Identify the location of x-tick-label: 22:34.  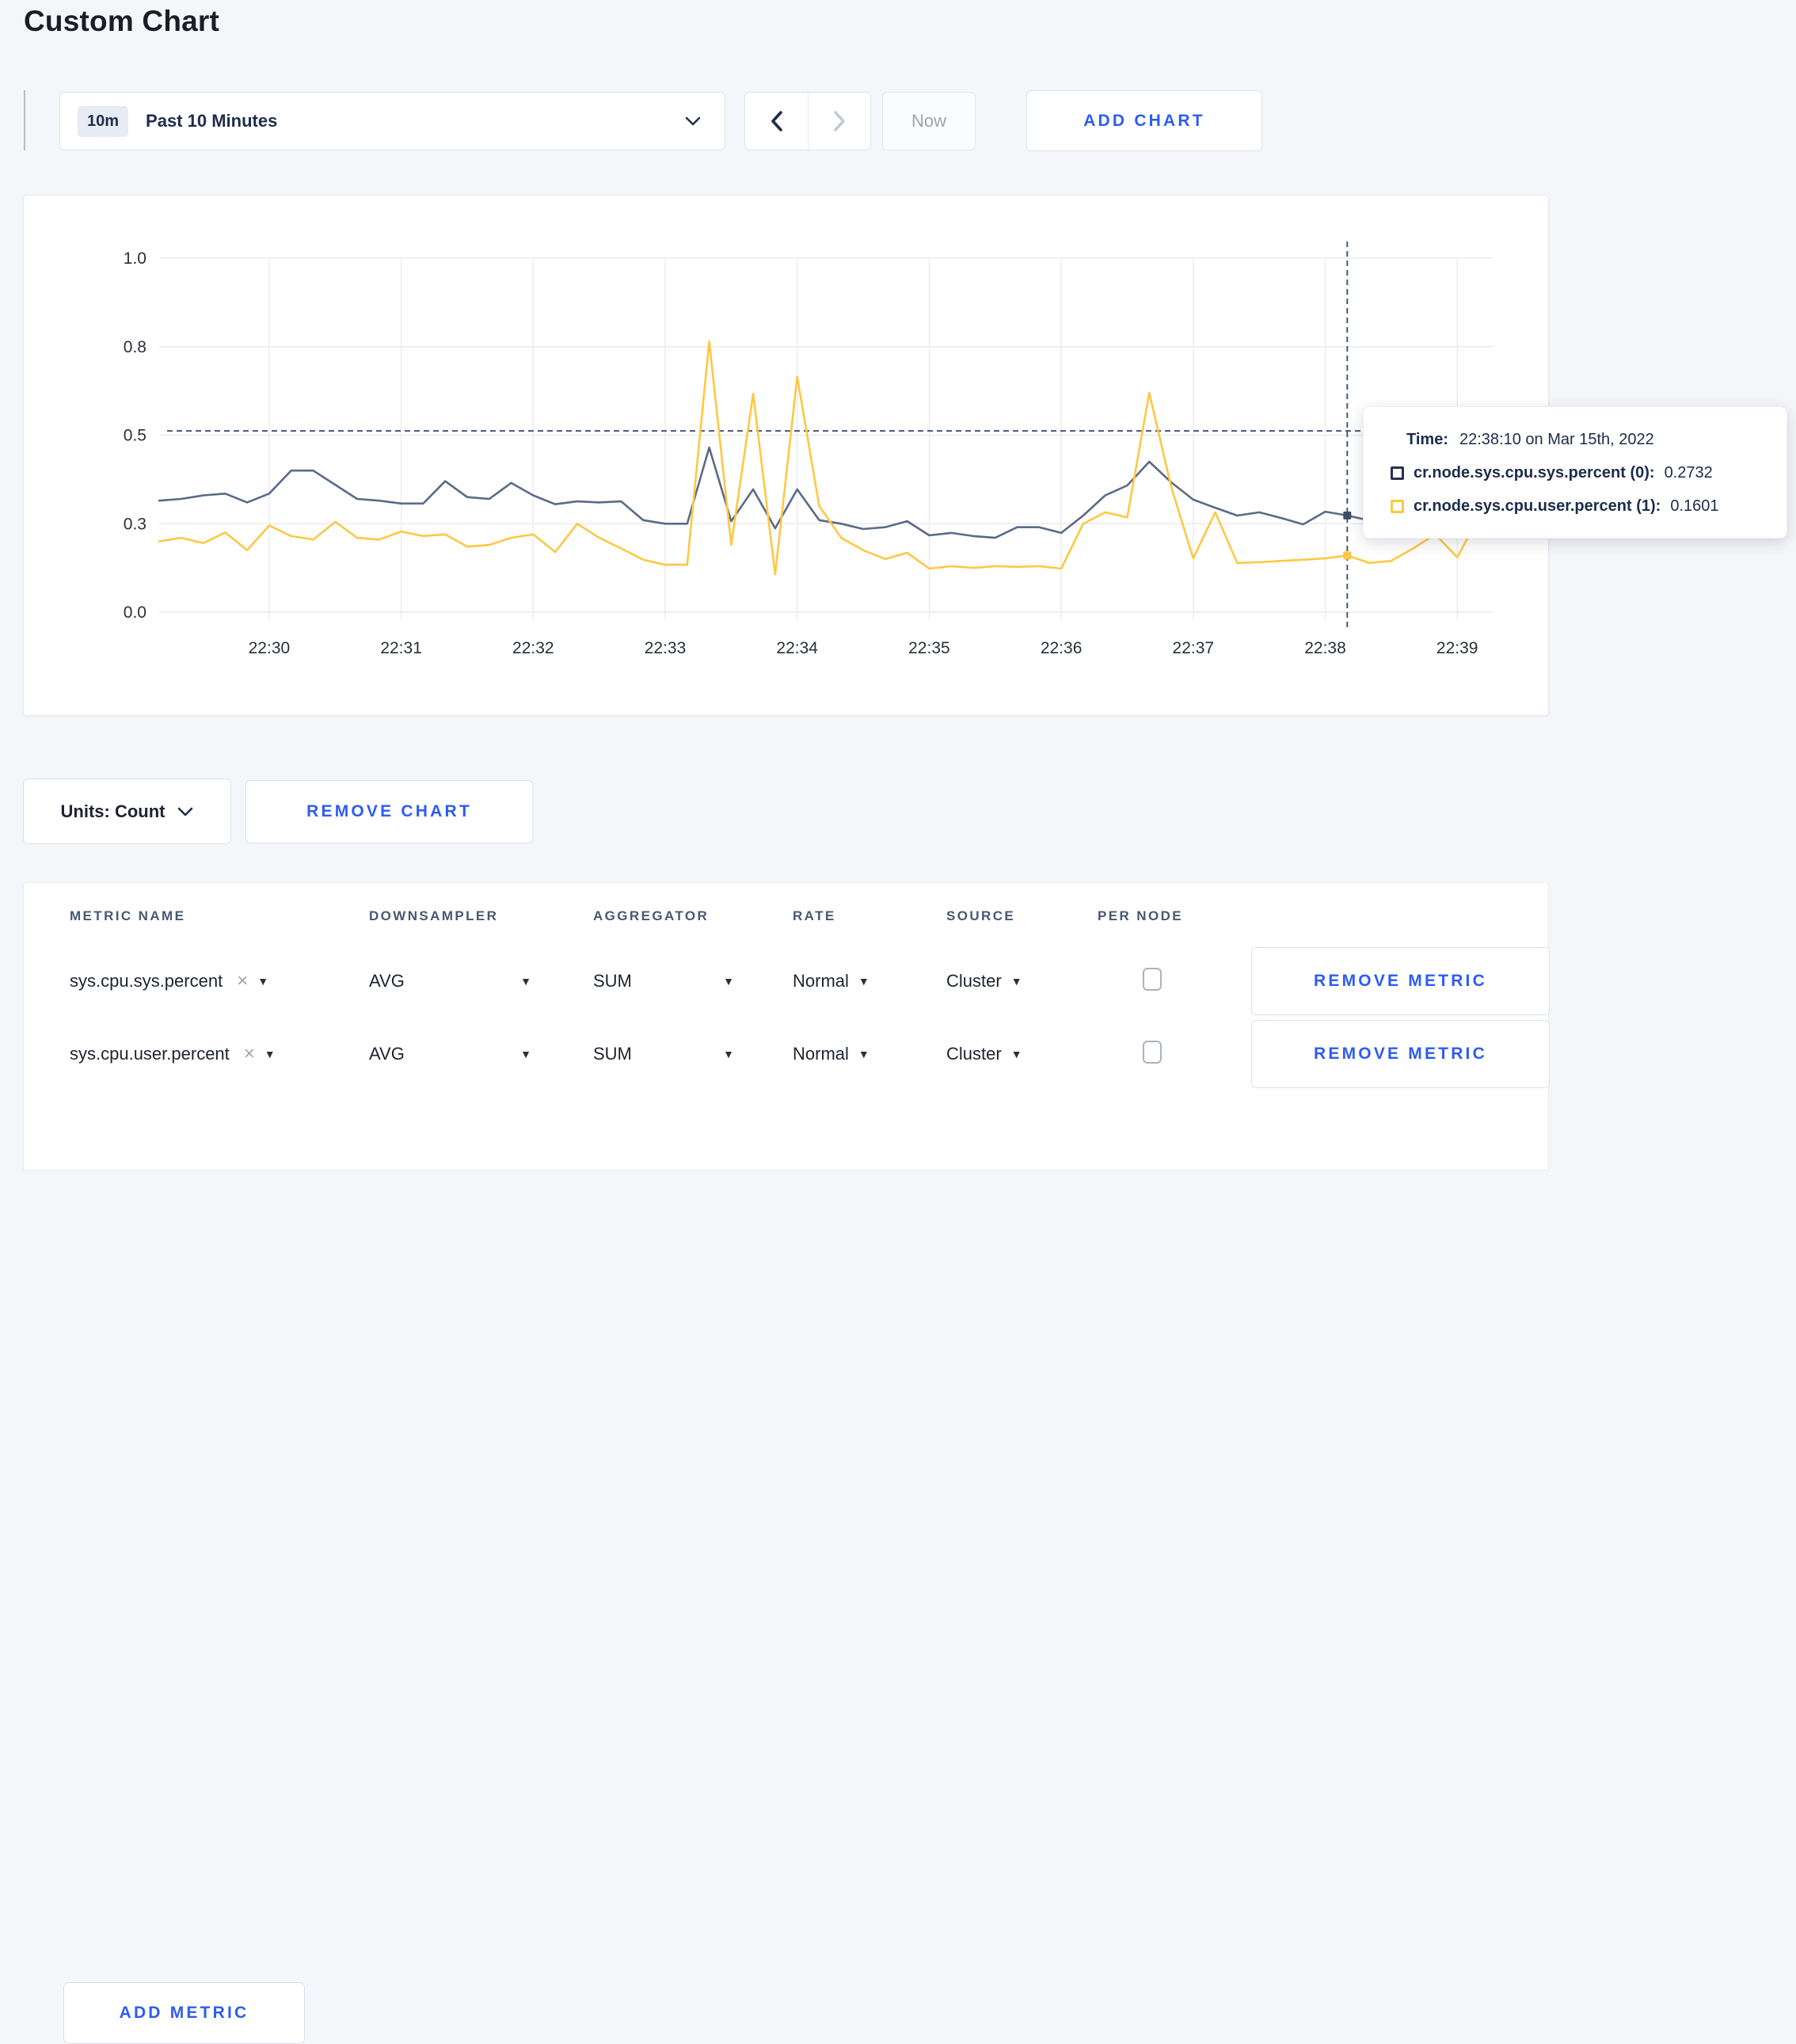
(797, 648).